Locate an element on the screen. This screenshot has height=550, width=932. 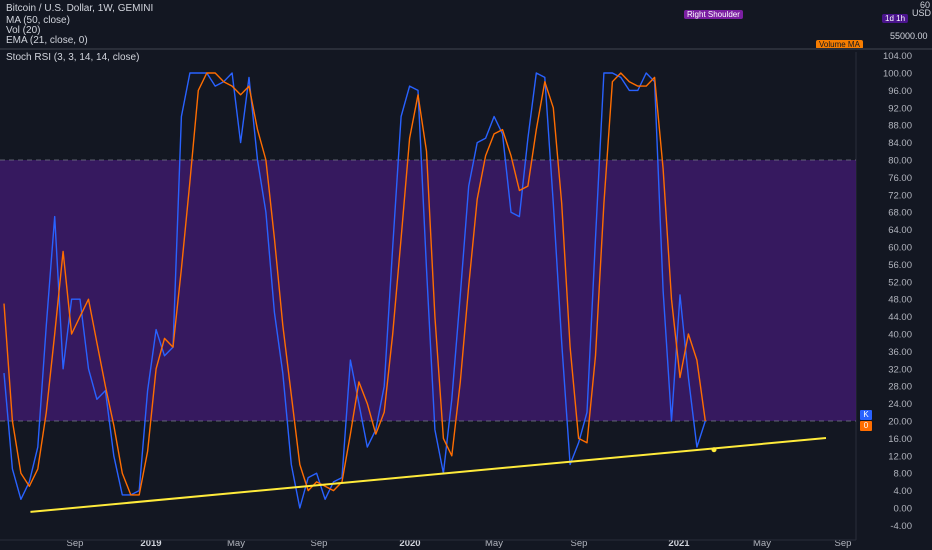
y-tick-label: -4.00 is located at coordinates (901, 526).